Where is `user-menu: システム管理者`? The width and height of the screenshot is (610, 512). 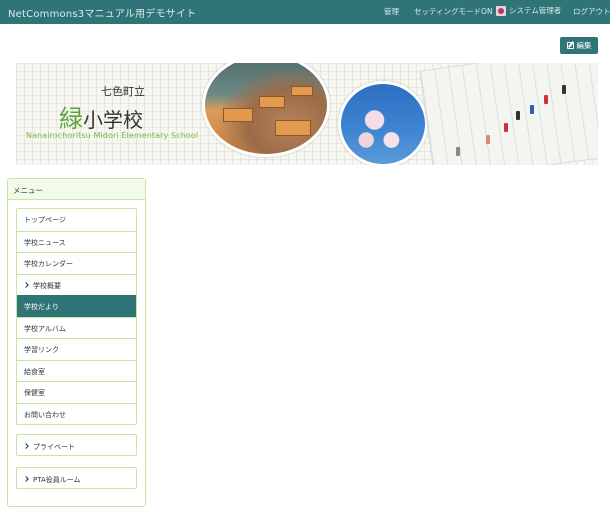 user-menu: システム管理者 is located at coordinates (528, 10).